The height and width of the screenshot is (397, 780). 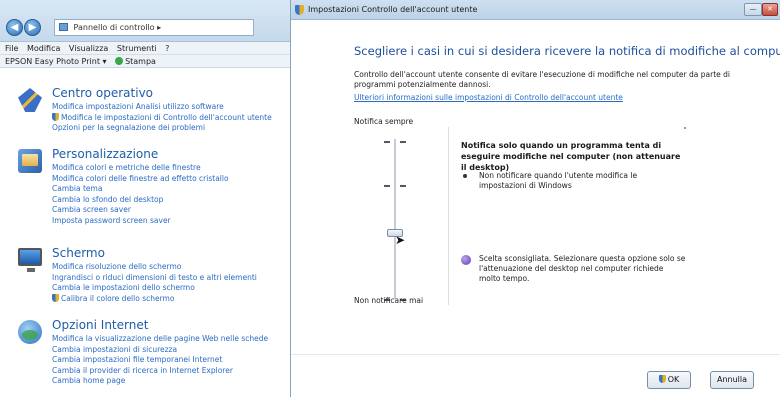 What do you see at coordinates (114, 27) in the screenshot?
I see `address-text: Pannello di controllo` at bounding box center [114, 27].